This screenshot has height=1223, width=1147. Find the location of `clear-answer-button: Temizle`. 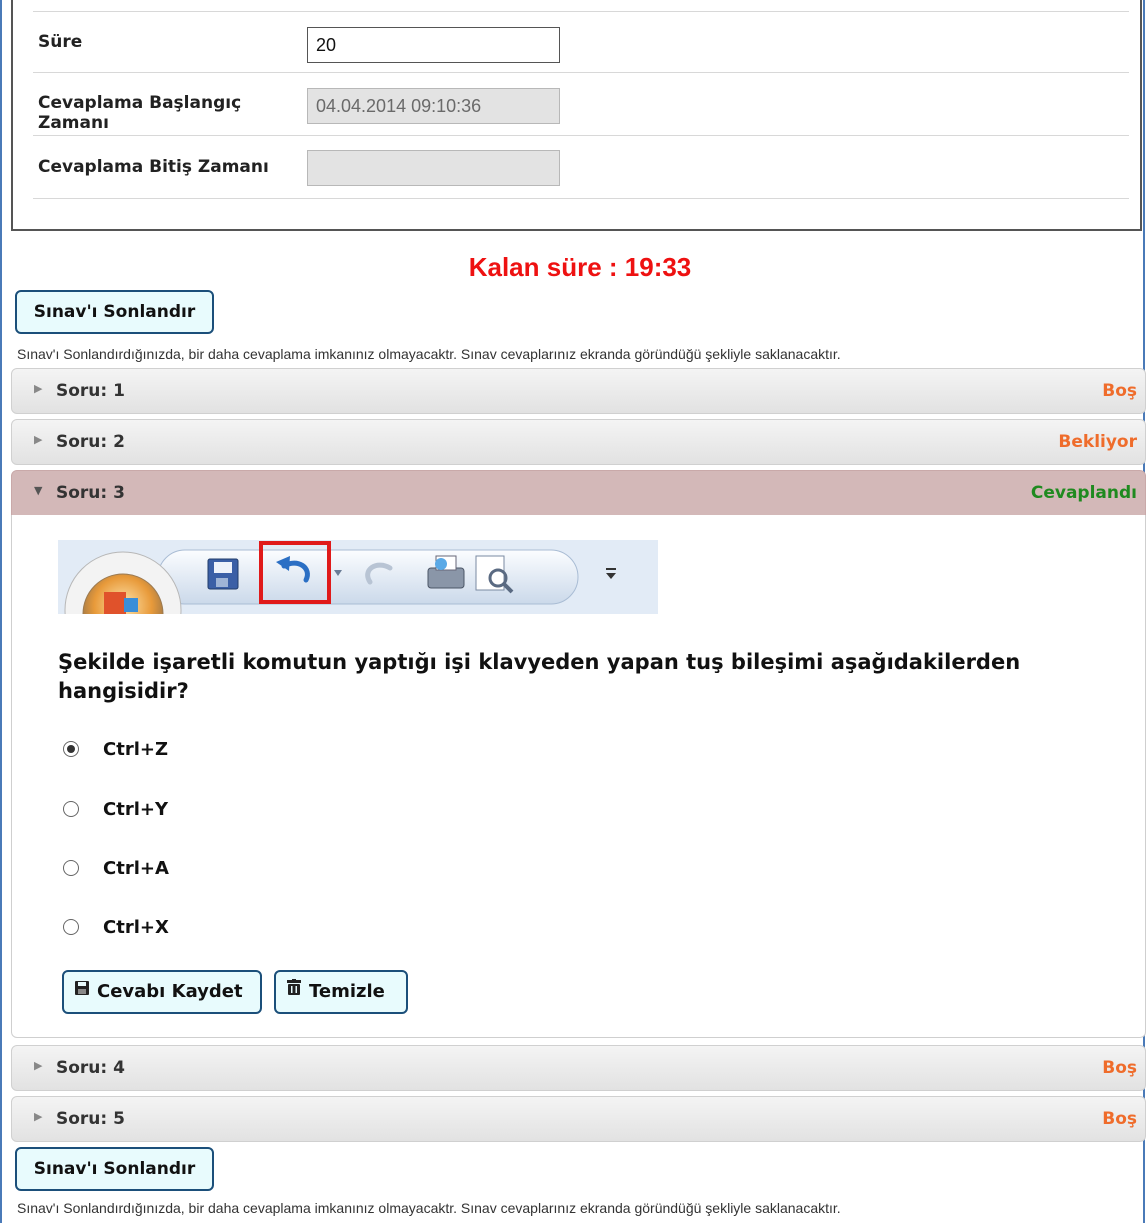

clear-answer-button: Temizle is located at coordinates (341, 992).